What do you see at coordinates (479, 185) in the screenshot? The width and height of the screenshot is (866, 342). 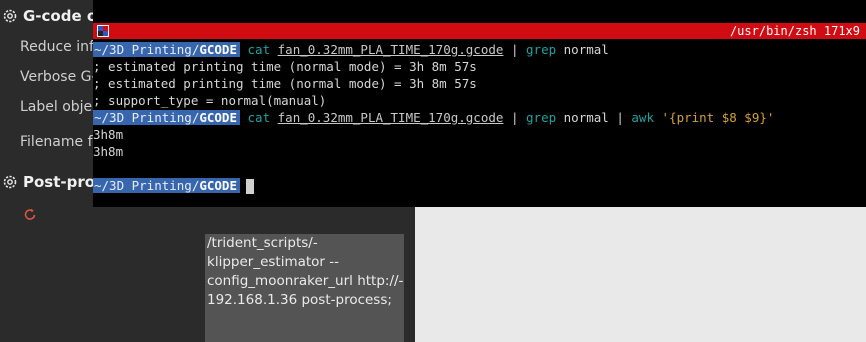 I see `command-line: ~/3D Printing/GCODE` at bounding box center [479, 185].